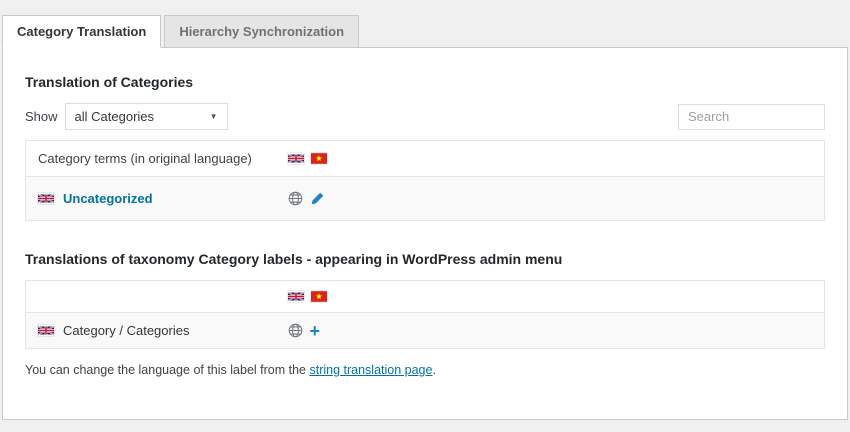  I want to click on labels-table-header-row, so click(425, 296).